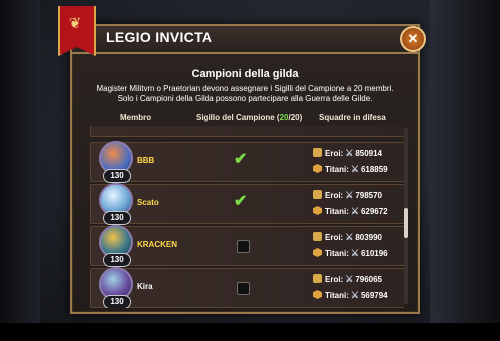 The height and width of the screenshot is (341, 500). What do you see at coordinates (136, 117) in the screenshot?
I see `column-header-member: Membro` at bounding box center [136, 117].